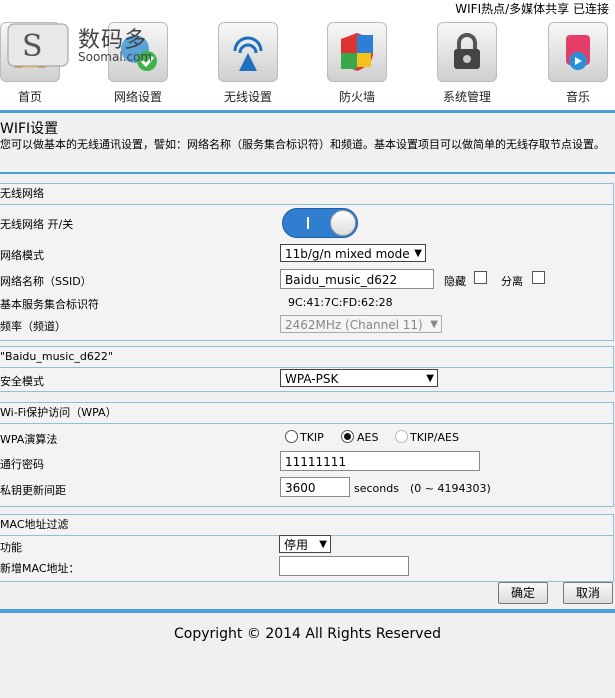 The width and height of the screenshot is (615, 698). Describe the element at coordinates (344, 566) in the screenshot. I see `new-mac-input` at that location.